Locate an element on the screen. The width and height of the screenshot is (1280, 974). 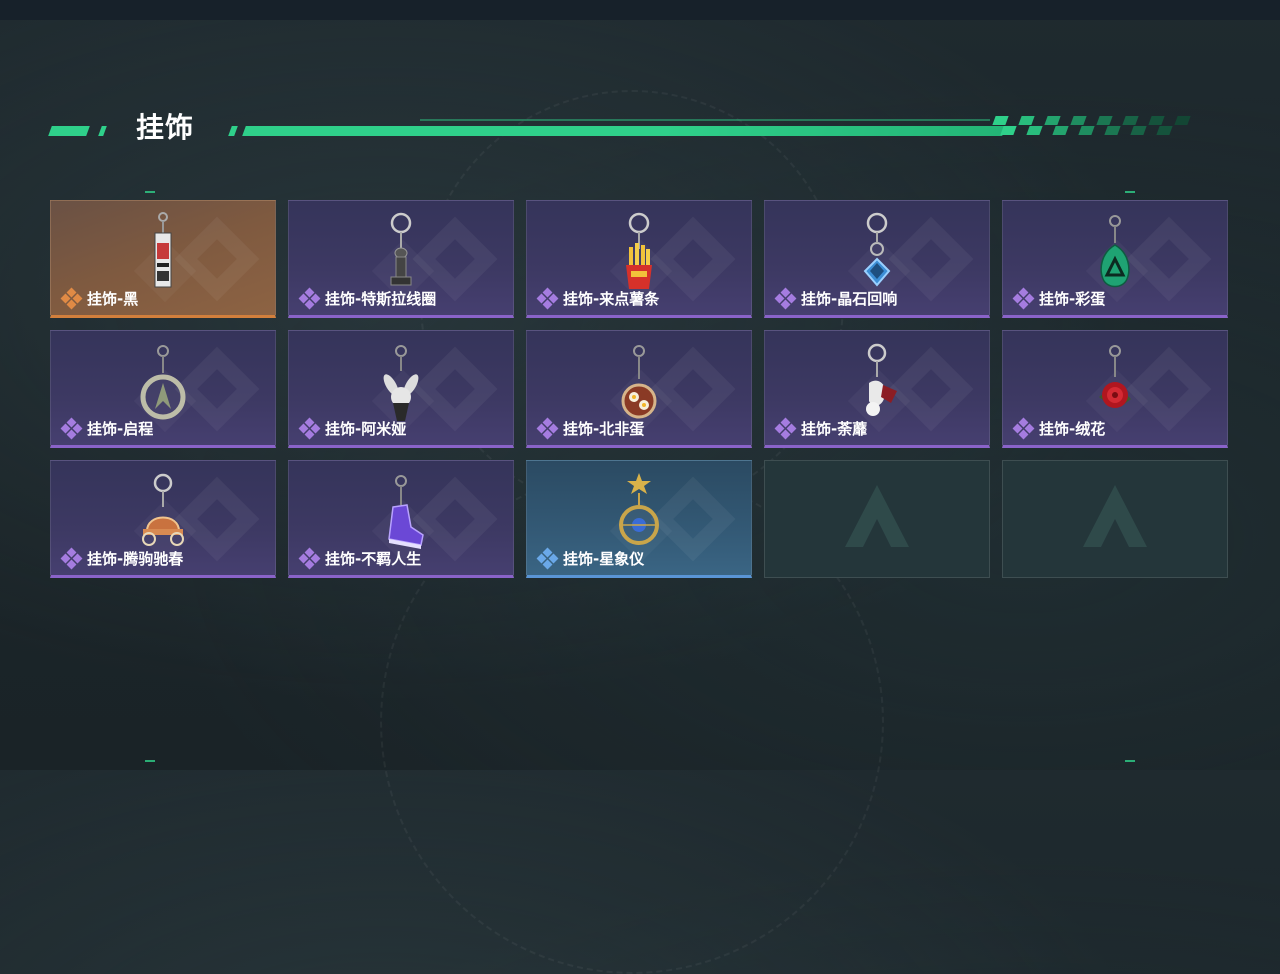
pendant-card: 挂饰-晶石回响 is located at coordinates (877, 259).